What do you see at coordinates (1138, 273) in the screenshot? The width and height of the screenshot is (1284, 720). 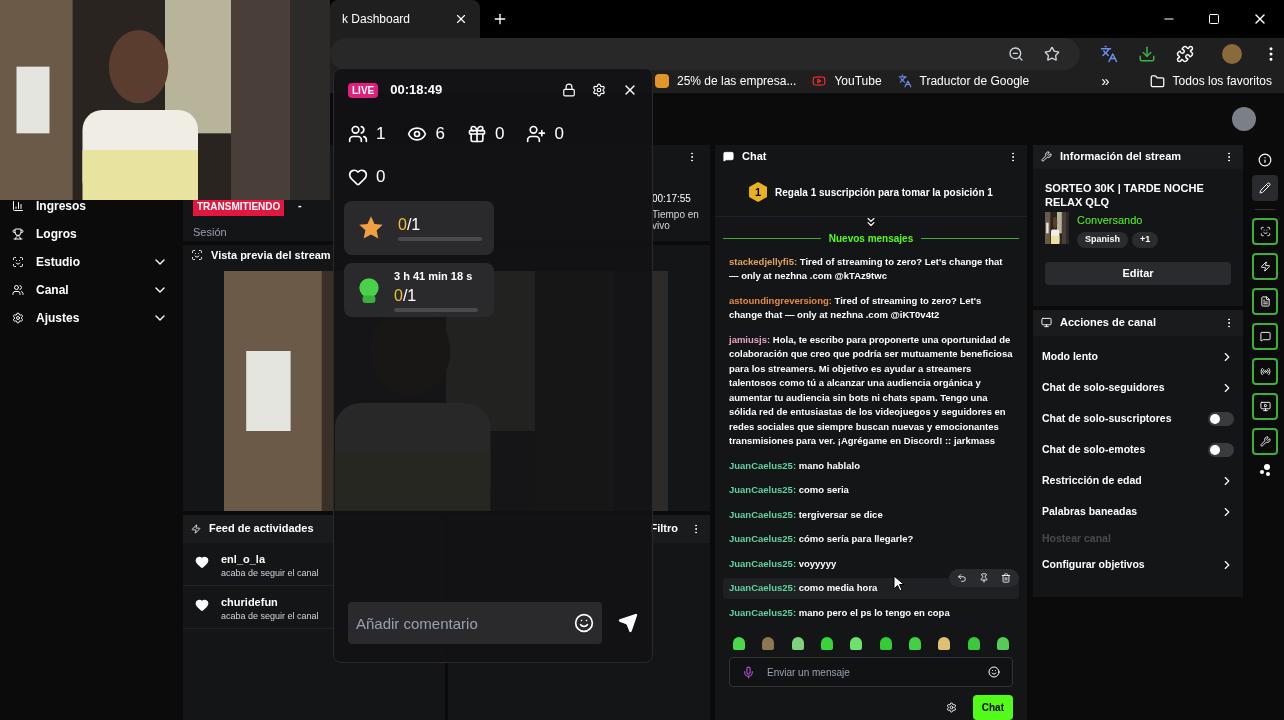 I see `edit-button: Editar` at bounding box center [1138, 273].